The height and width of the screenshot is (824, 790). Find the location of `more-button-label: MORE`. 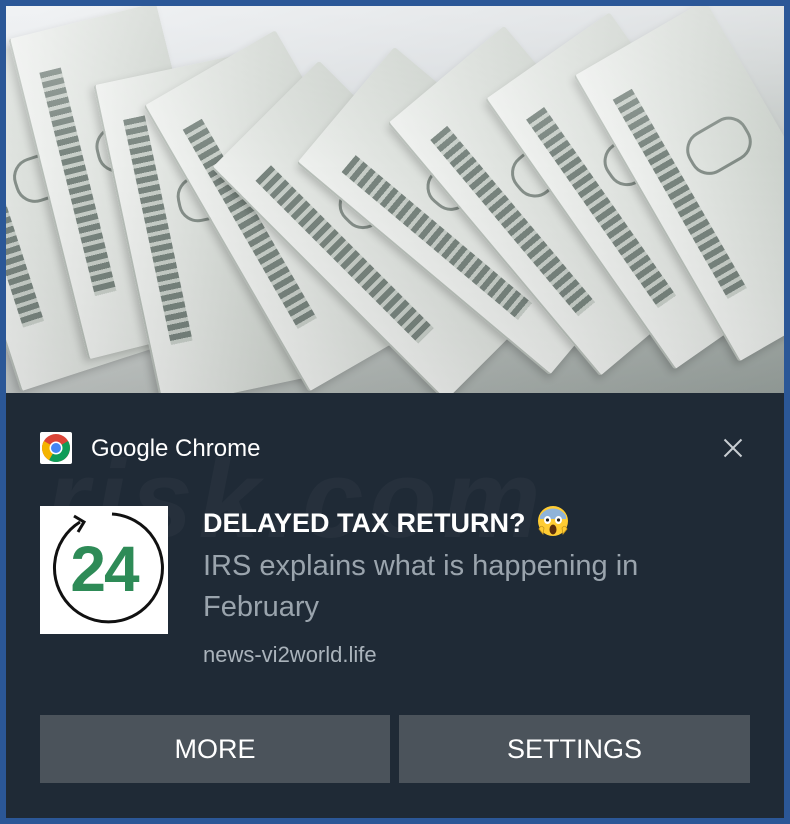

more-button-label: MORE is located at coordinates (215, 748).